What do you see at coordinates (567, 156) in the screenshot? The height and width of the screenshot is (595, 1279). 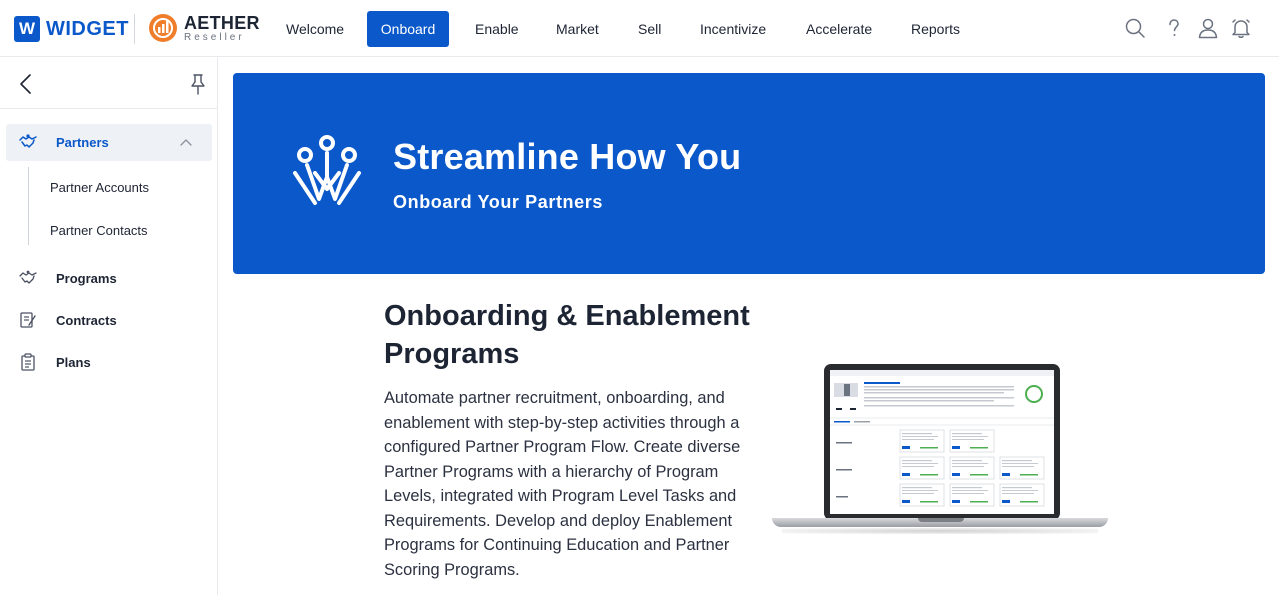 I see `hero-title: Streamline How You` at bounding box center [567, 156].